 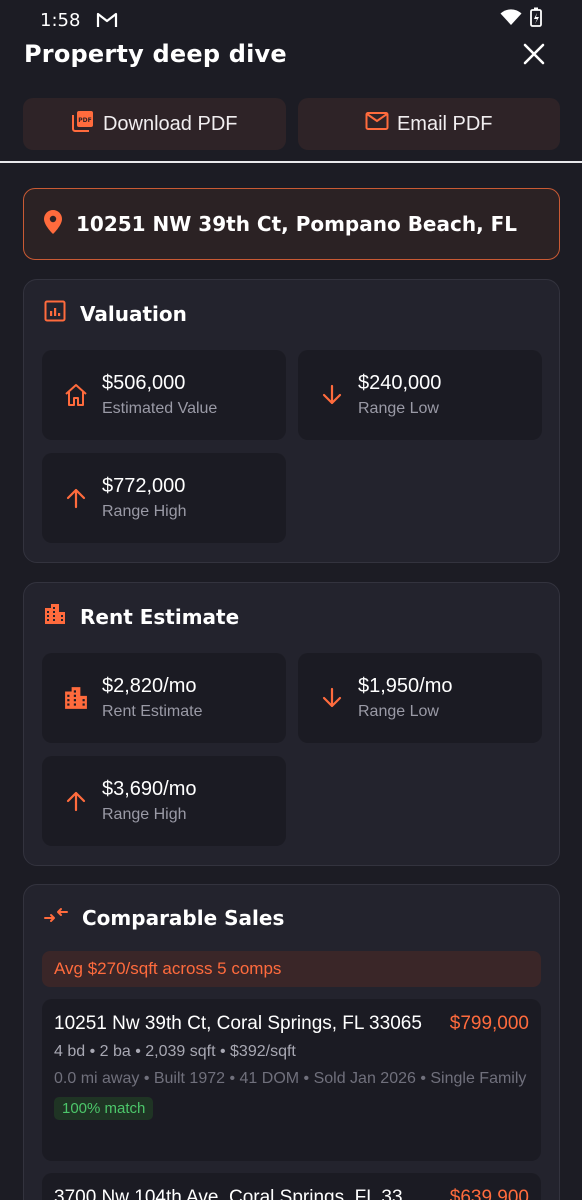 I want to click on valuation-range-low: $240,000, so click(x=400, y=383).